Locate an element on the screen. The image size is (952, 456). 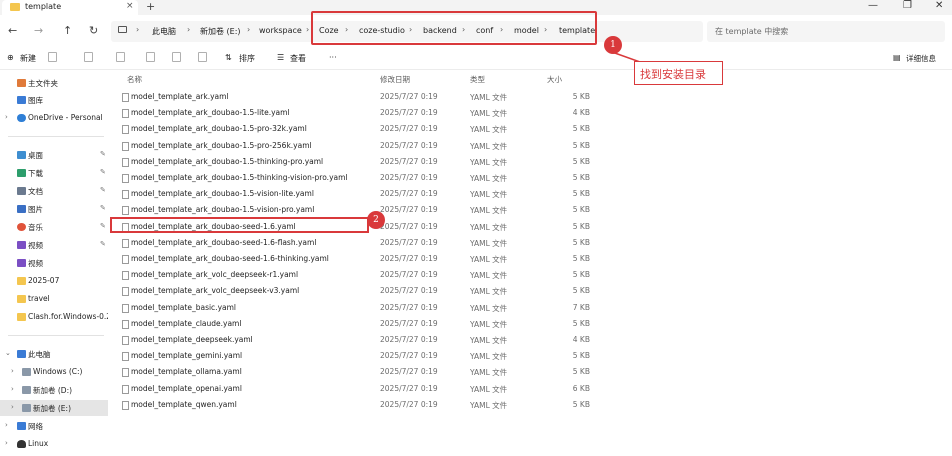
callout-box: 找到安装目录 is located at coordinates (678, 73).